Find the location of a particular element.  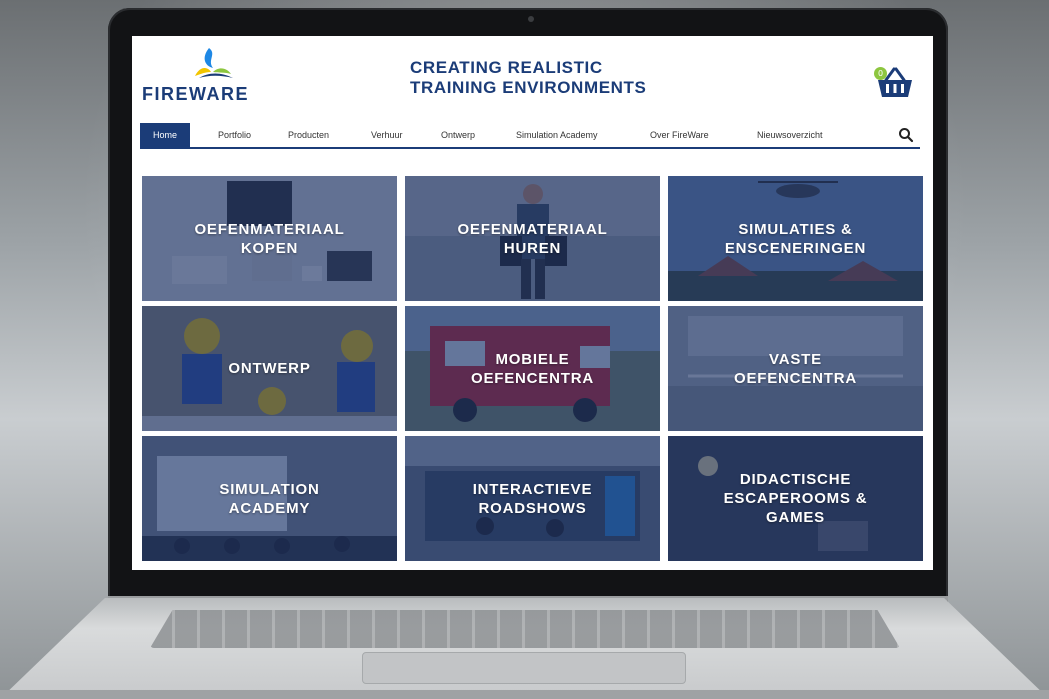

tile-simulation-academy: SIMULATION ACADEMY is located at coordinates (269, 498).